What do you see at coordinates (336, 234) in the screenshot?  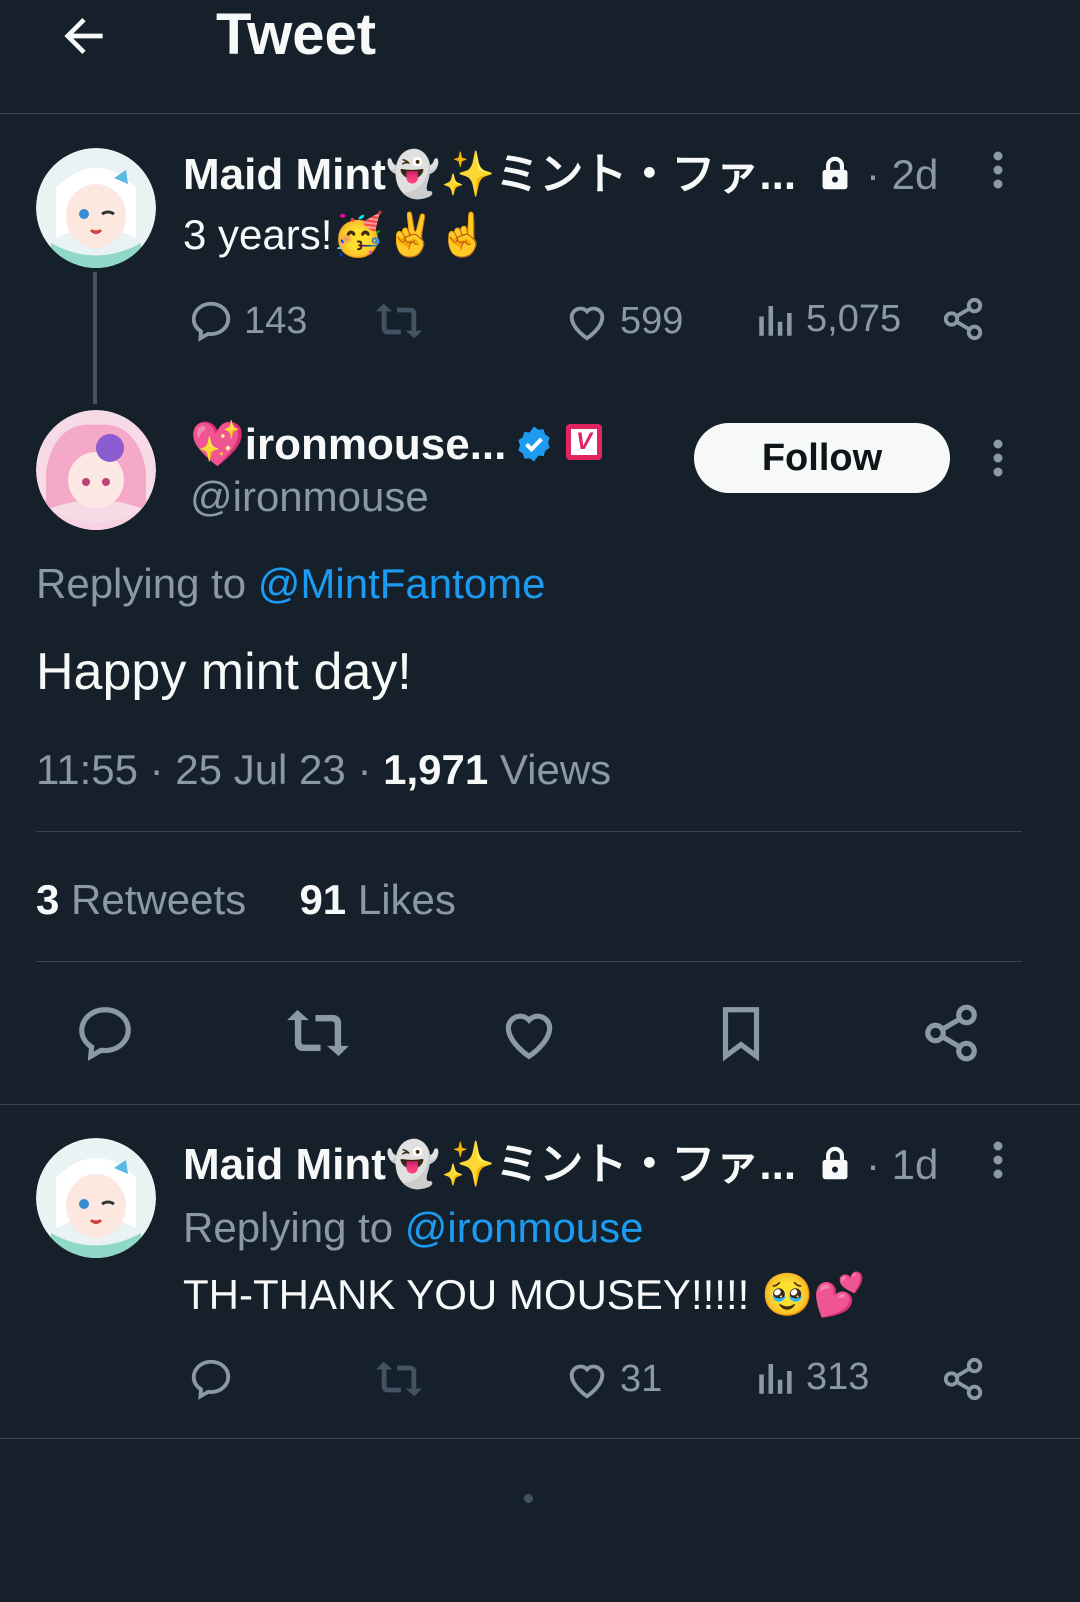 I see `tweet-text: 3 years!🥳✌️☝️` at bounding box center [336, 234].